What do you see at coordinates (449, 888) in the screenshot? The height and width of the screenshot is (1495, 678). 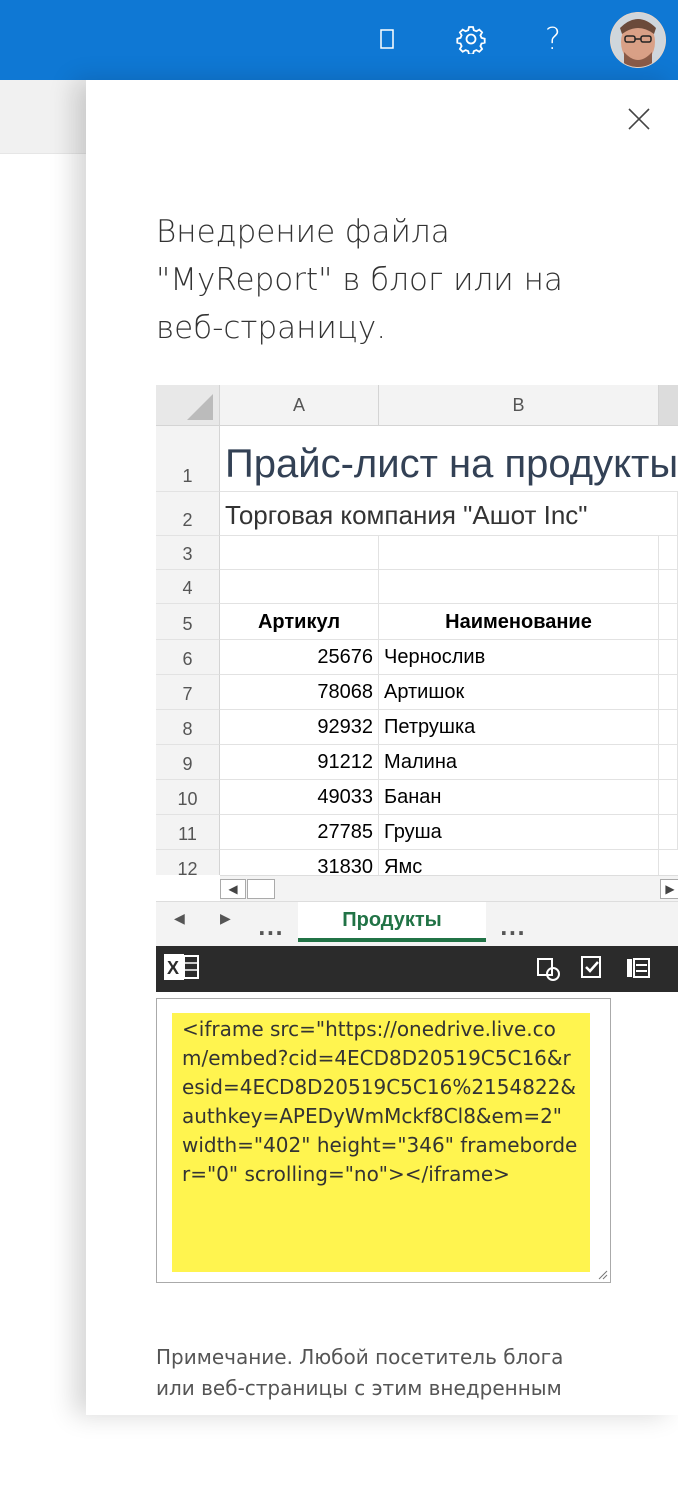 I see `horizontal-scrollbar: ◀ ▶` at bounding box center [449, 888].